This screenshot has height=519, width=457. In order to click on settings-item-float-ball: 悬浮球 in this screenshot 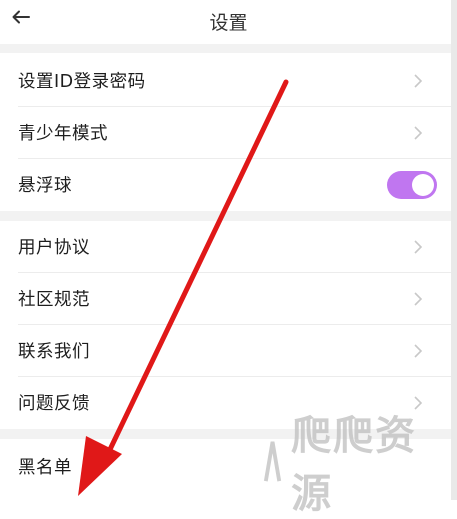, I will do `click(228, 184)`.